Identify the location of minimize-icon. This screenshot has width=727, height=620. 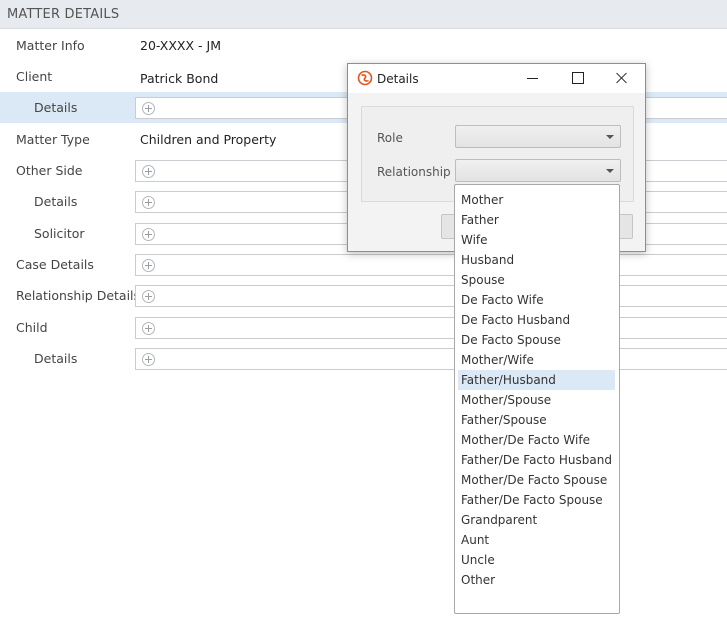
(533, 78).